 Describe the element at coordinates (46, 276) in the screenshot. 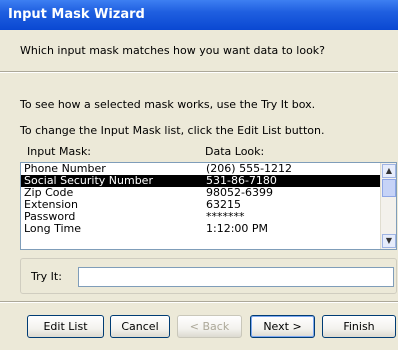

I see `try-it-label: Try It:` at that location.